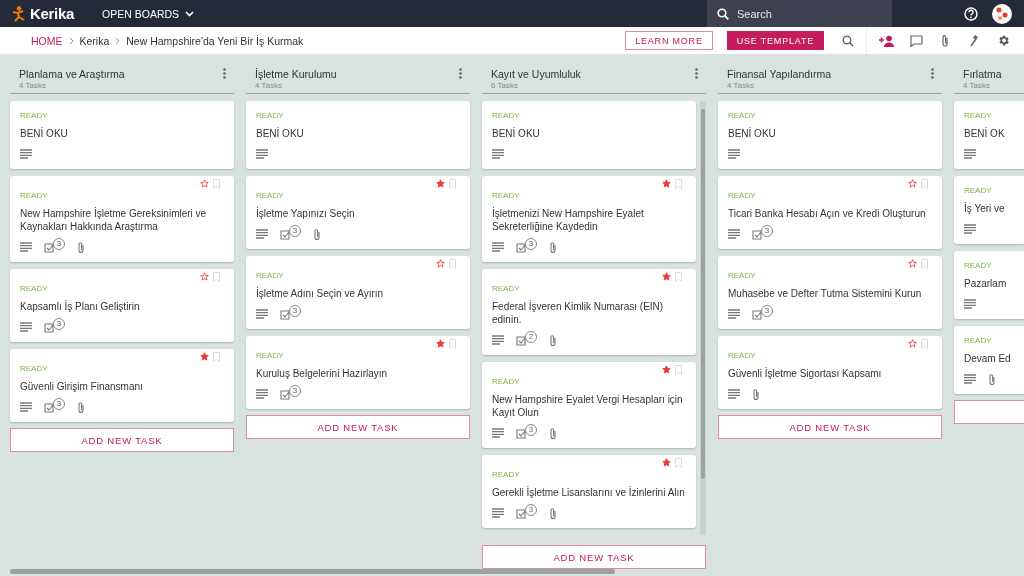 This screenshot has width=1024, height=576. I want to click on breadcrumb-link: Kerika, so click(94, 40).